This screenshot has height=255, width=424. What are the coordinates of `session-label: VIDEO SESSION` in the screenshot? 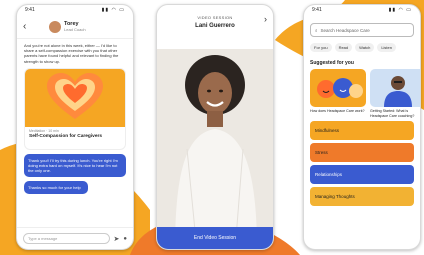 It's located at (215, 17).